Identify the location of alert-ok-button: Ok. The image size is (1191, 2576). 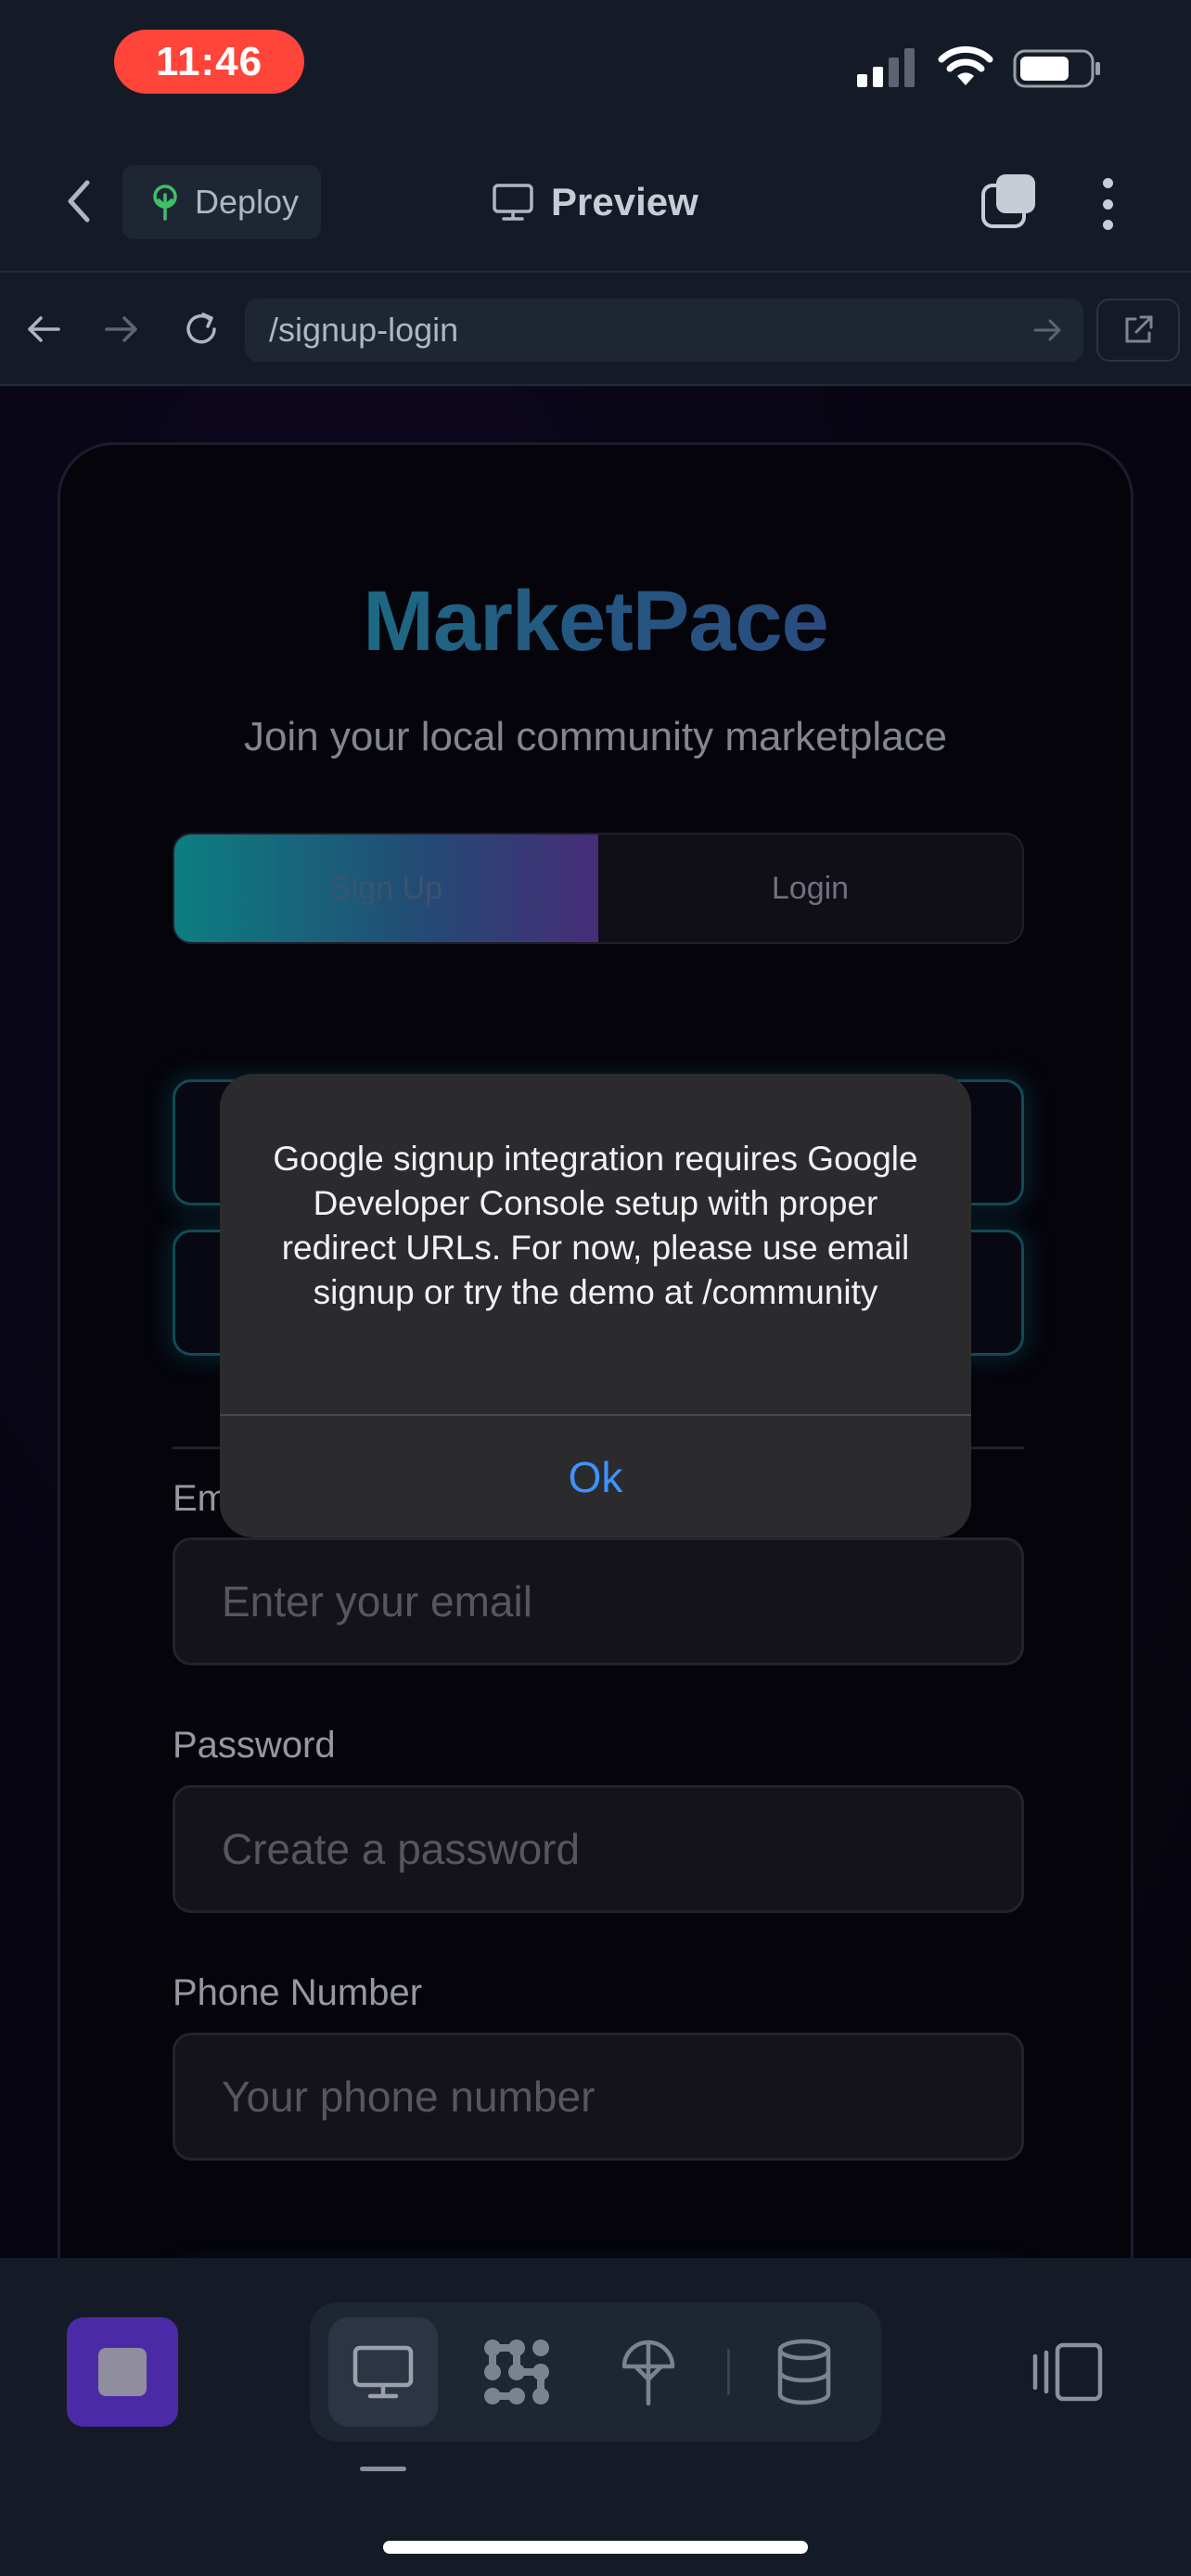
(595, 1477).